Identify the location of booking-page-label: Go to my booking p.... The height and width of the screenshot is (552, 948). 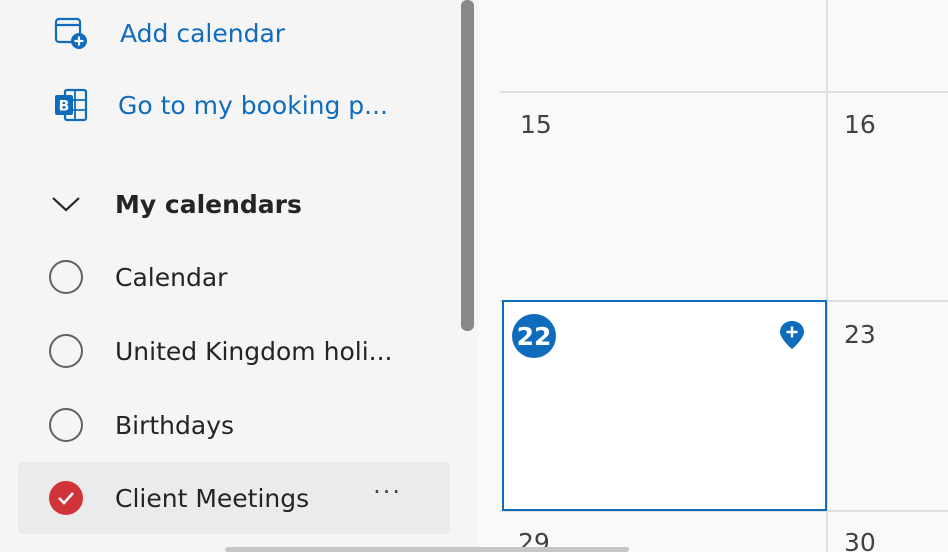
(253, 105).